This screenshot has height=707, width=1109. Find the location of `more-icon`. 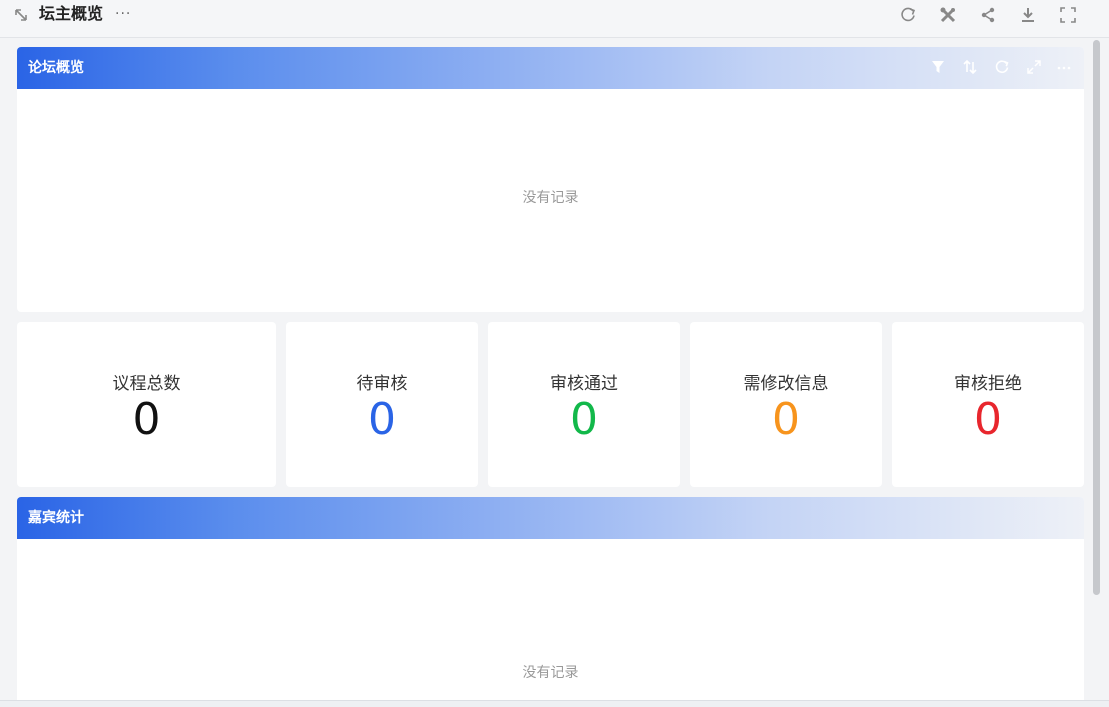

more-icon is located at coordinates (1064, 67).